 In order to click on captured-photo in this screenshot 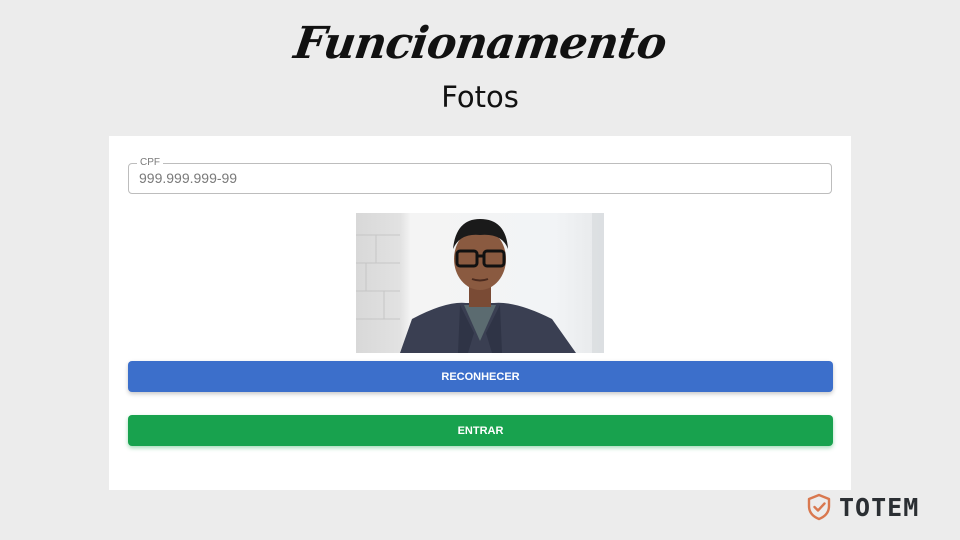, I will do `click(480, 283)`.